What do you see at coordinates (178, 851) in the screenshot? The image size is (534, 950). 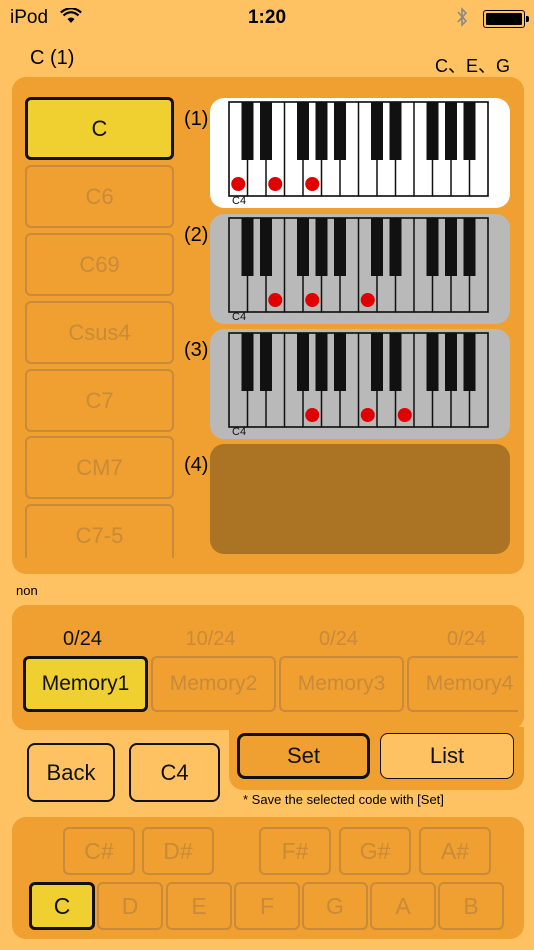 I see `key-button-d-sharp: D#` at bounding box center [178, 851].